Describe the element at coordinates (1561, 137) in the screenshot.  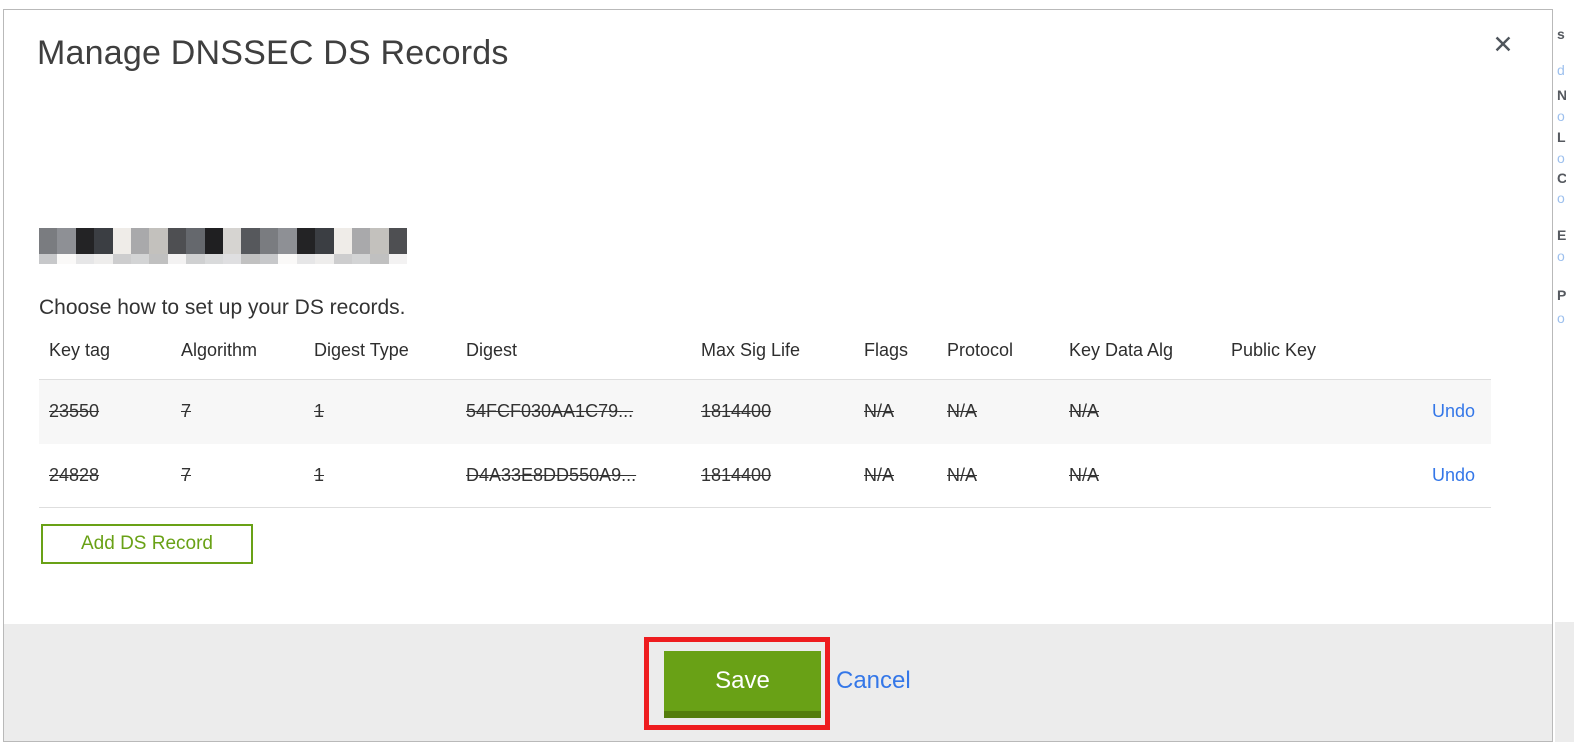
I see `background-label-fragment: L` at that location.